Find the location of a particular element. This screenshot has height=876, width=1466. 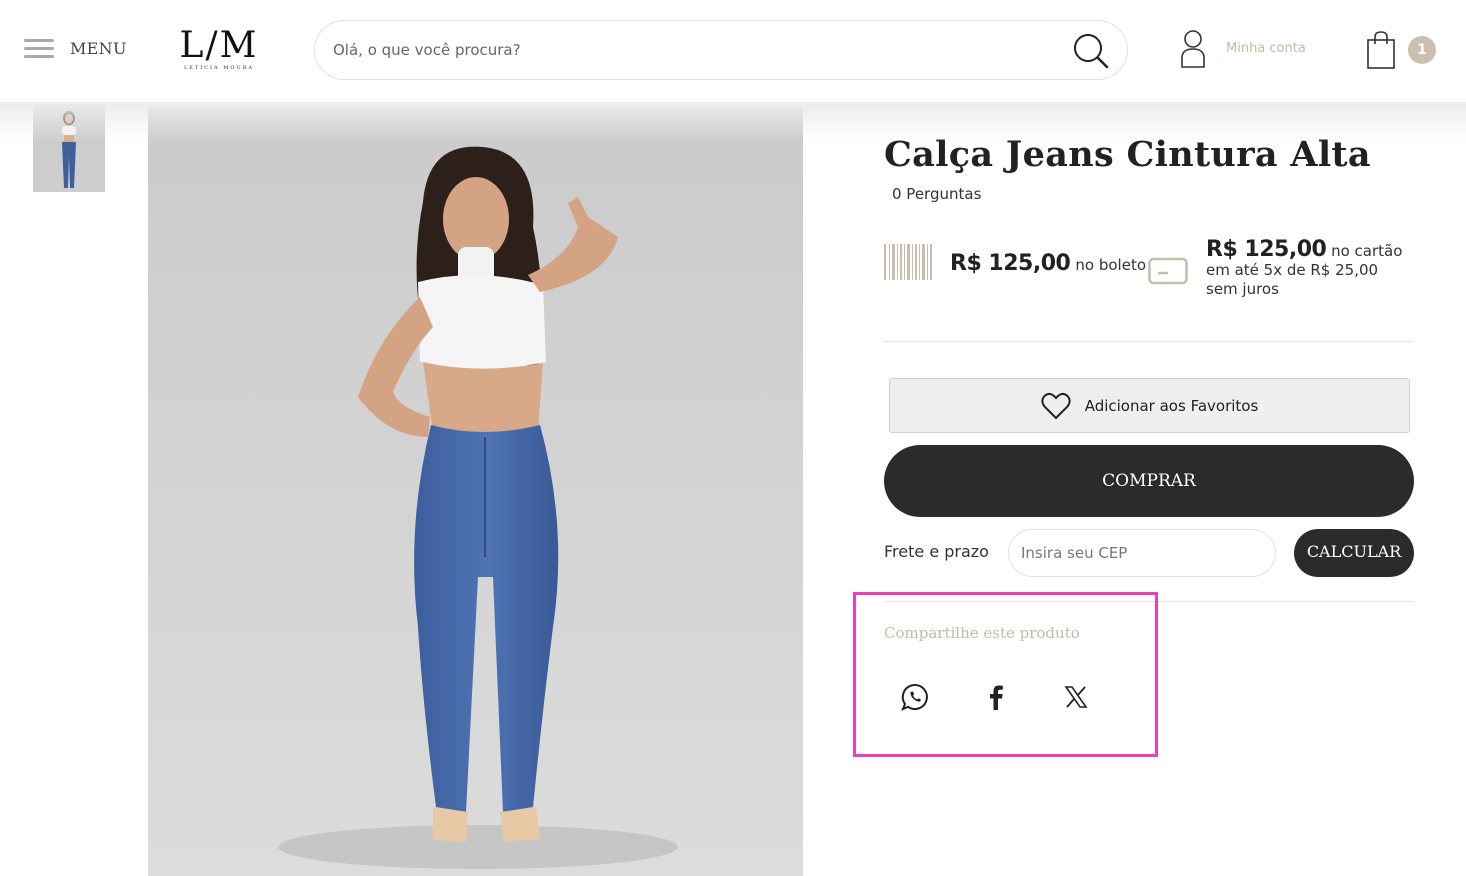

search-bar is located at coordinates (721, 50).